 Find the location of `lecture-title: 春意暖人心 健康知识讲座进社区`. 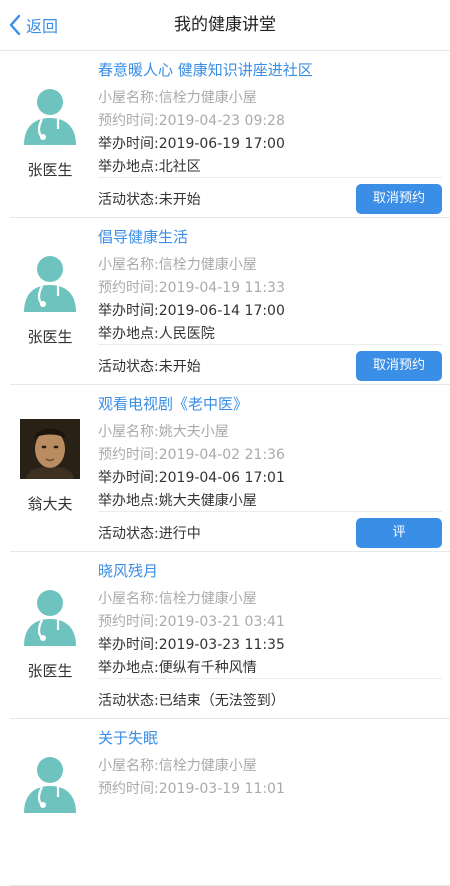

lecture-title: 春意暖人心 健康知识讲座进社区 is located at coordinates (205, 69).